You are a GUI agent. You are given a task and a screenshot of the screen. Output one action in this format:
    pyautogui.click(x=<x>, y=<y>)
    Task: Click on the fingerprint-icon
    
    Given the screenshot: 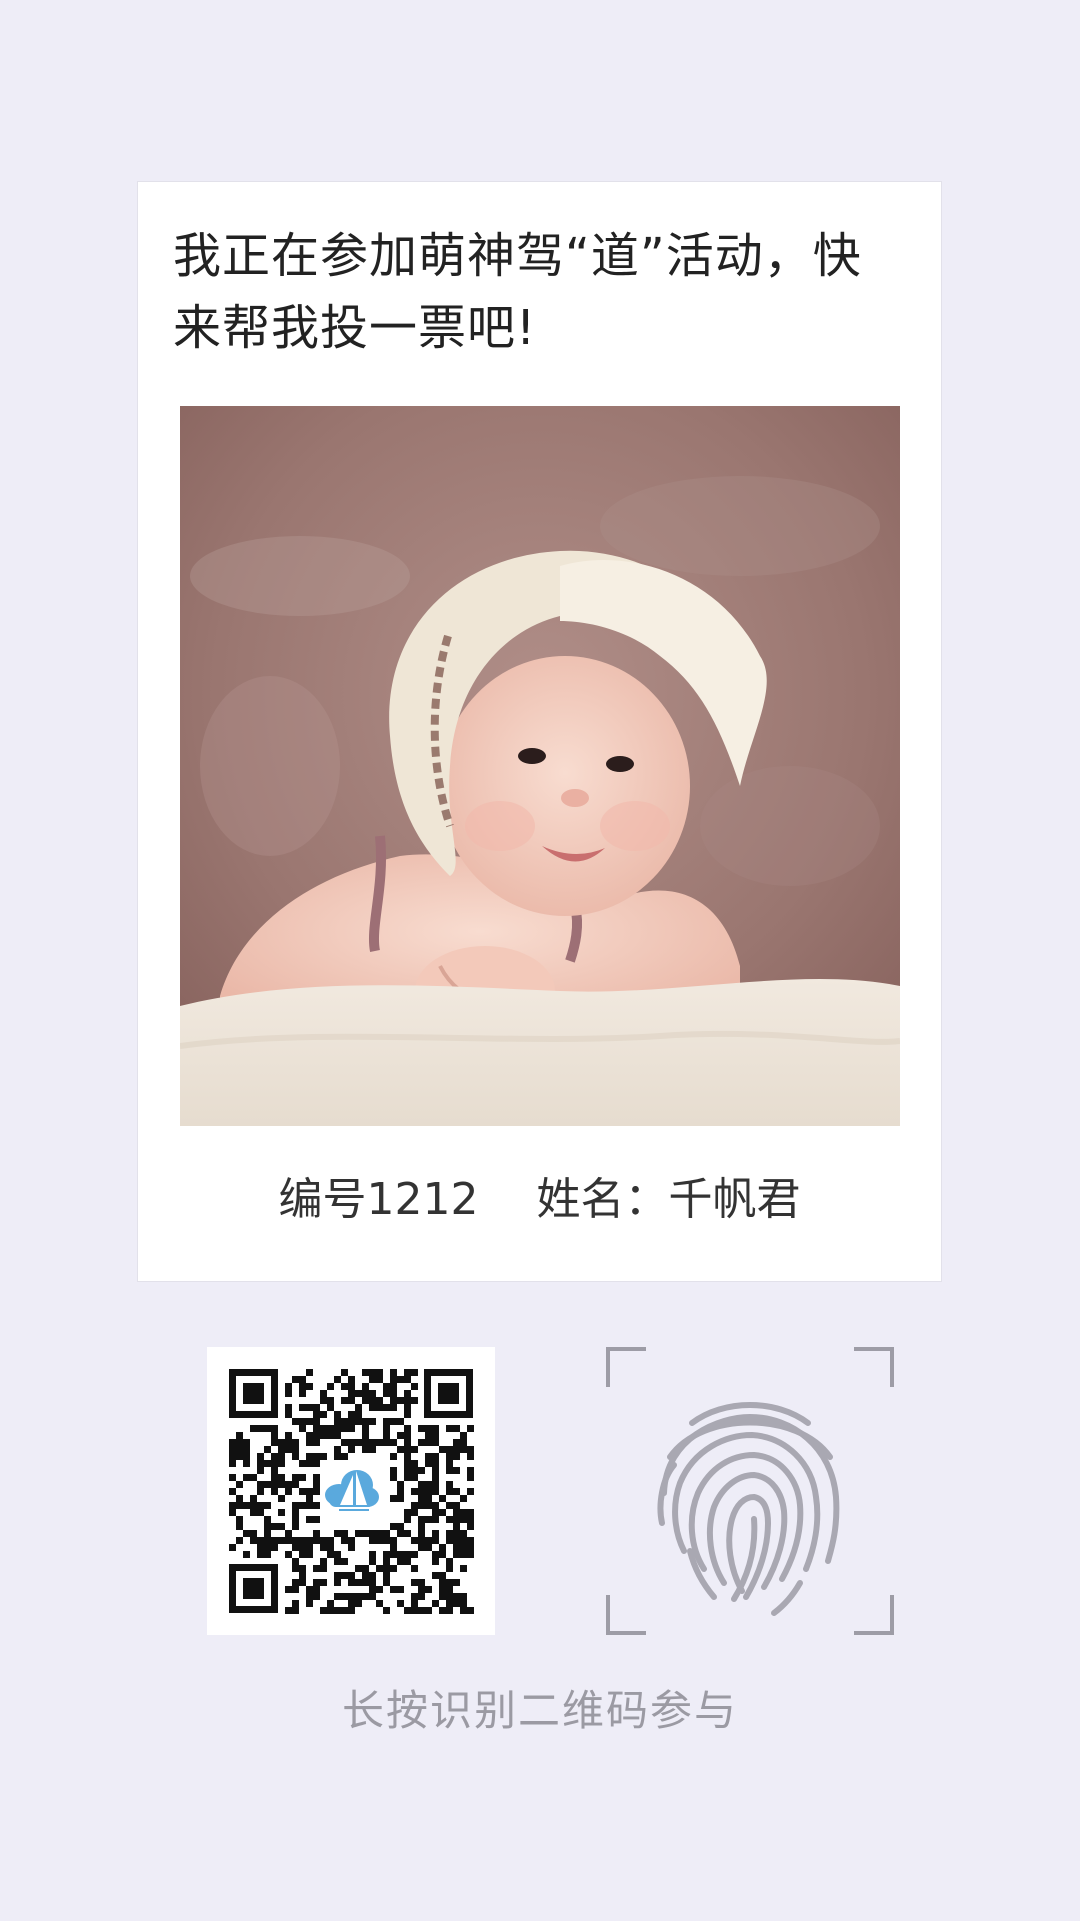 What is the action you would take?
    pyautogui.click(x=750, y=1491)
    